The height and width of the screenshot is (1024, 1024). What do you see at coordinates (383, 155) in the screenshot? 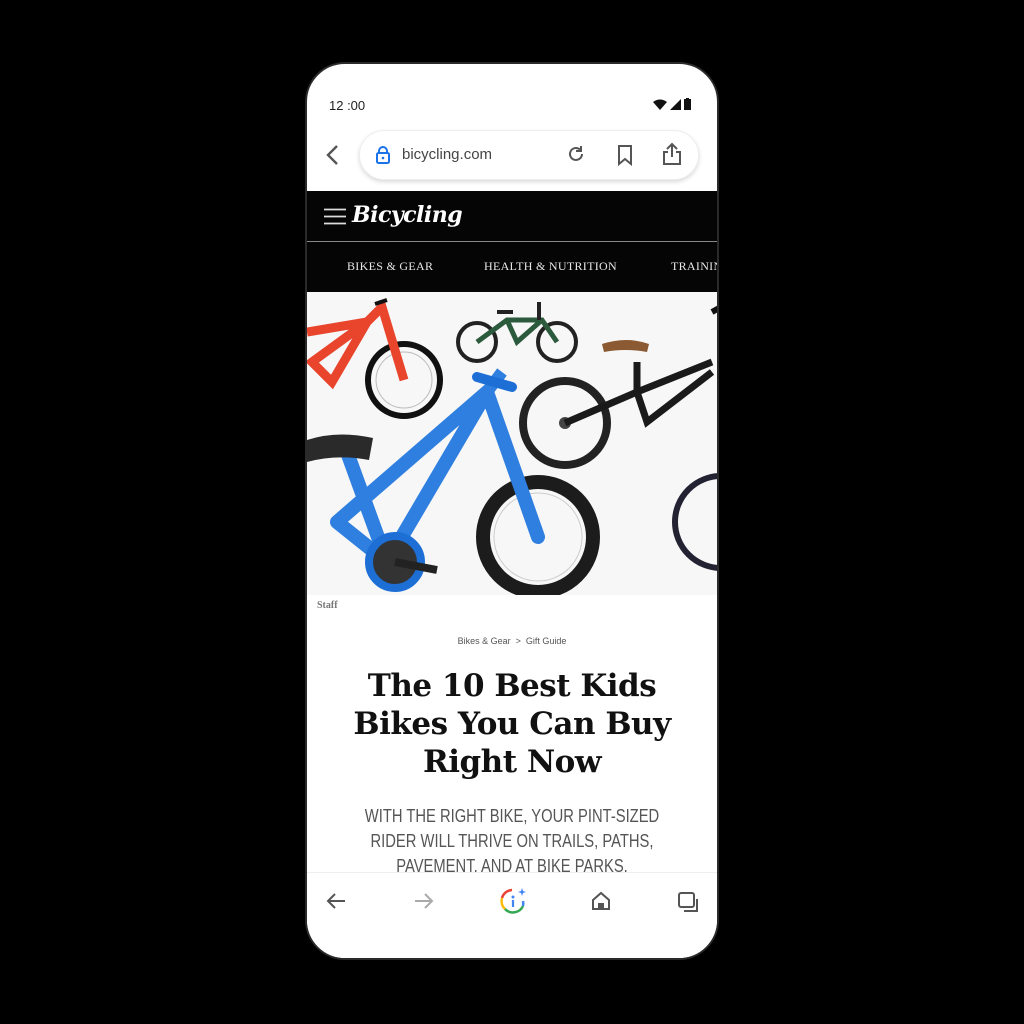
I see `lock-icon` at bounding box center [383, 155].